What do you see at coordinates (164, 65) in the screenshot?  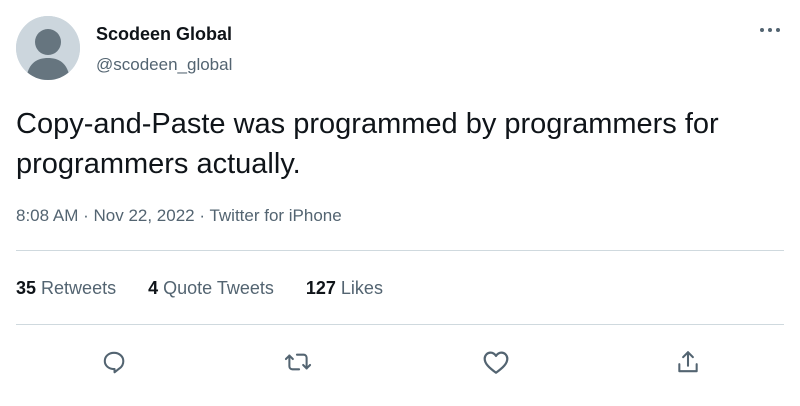 I see `author-handle: @scodeen_global` at bounding box center [164, 65].